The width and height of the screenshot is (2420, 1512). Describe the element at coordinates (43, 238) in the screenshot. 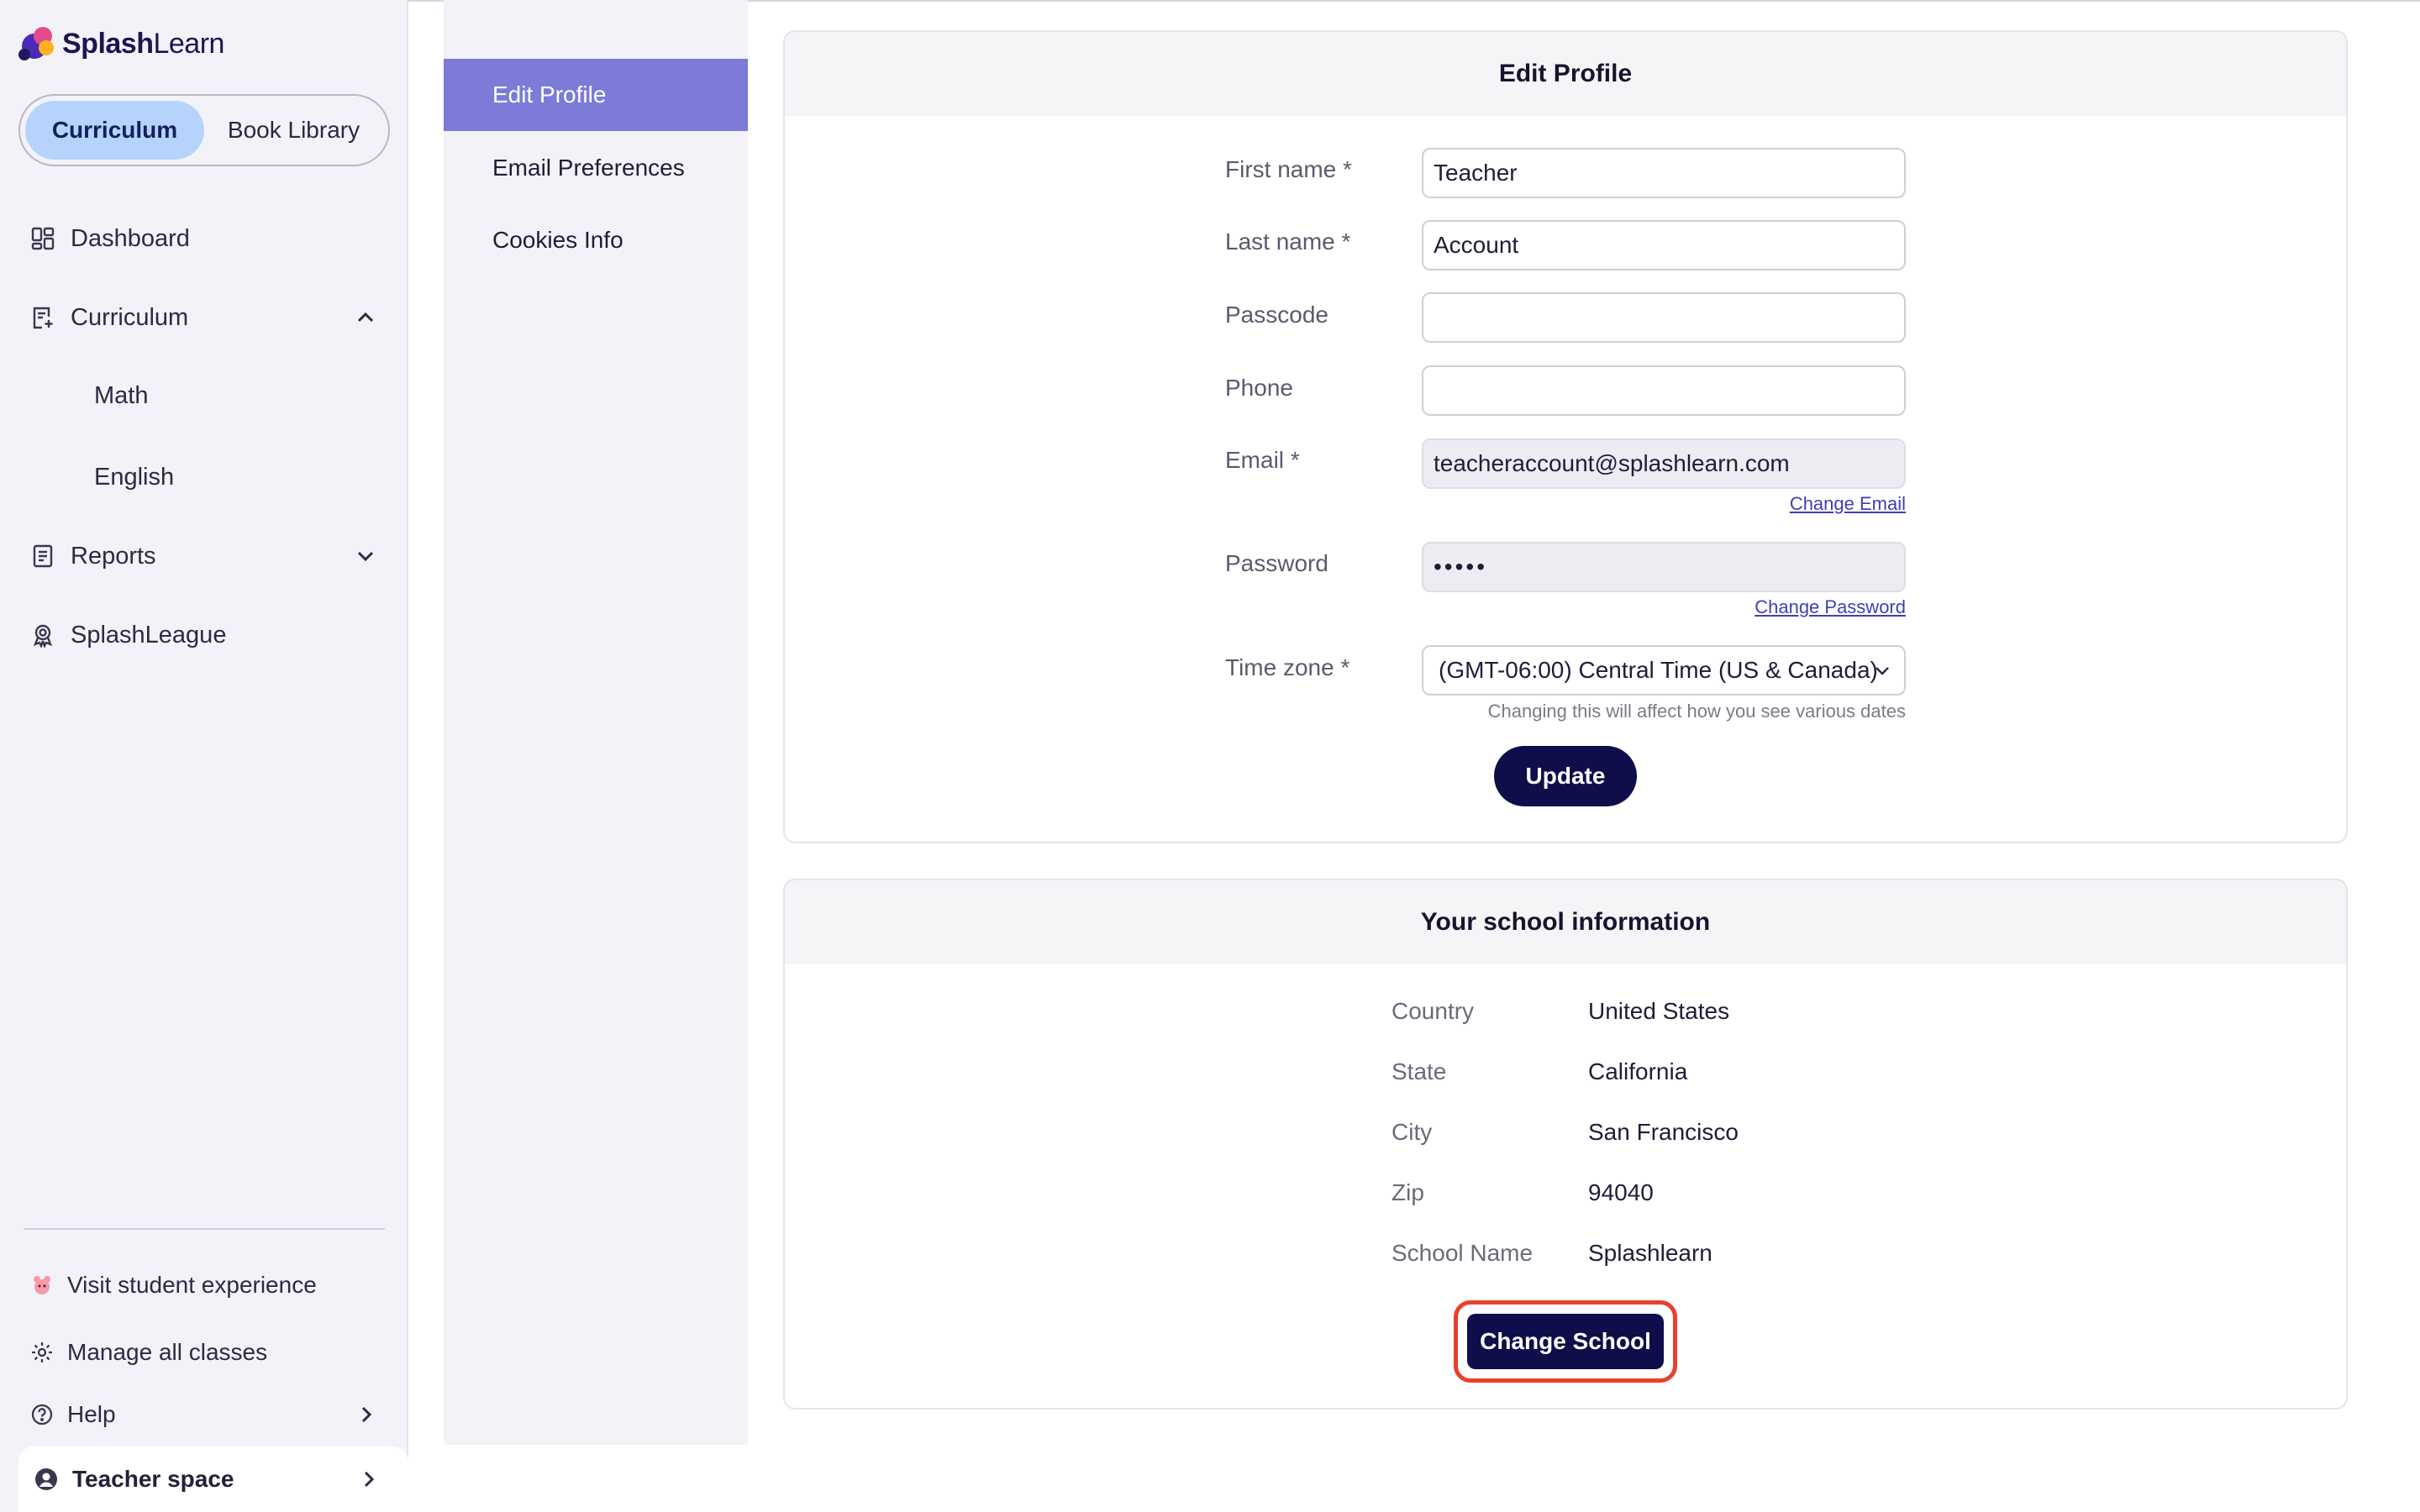

I see `dashboard-icon` at that location.